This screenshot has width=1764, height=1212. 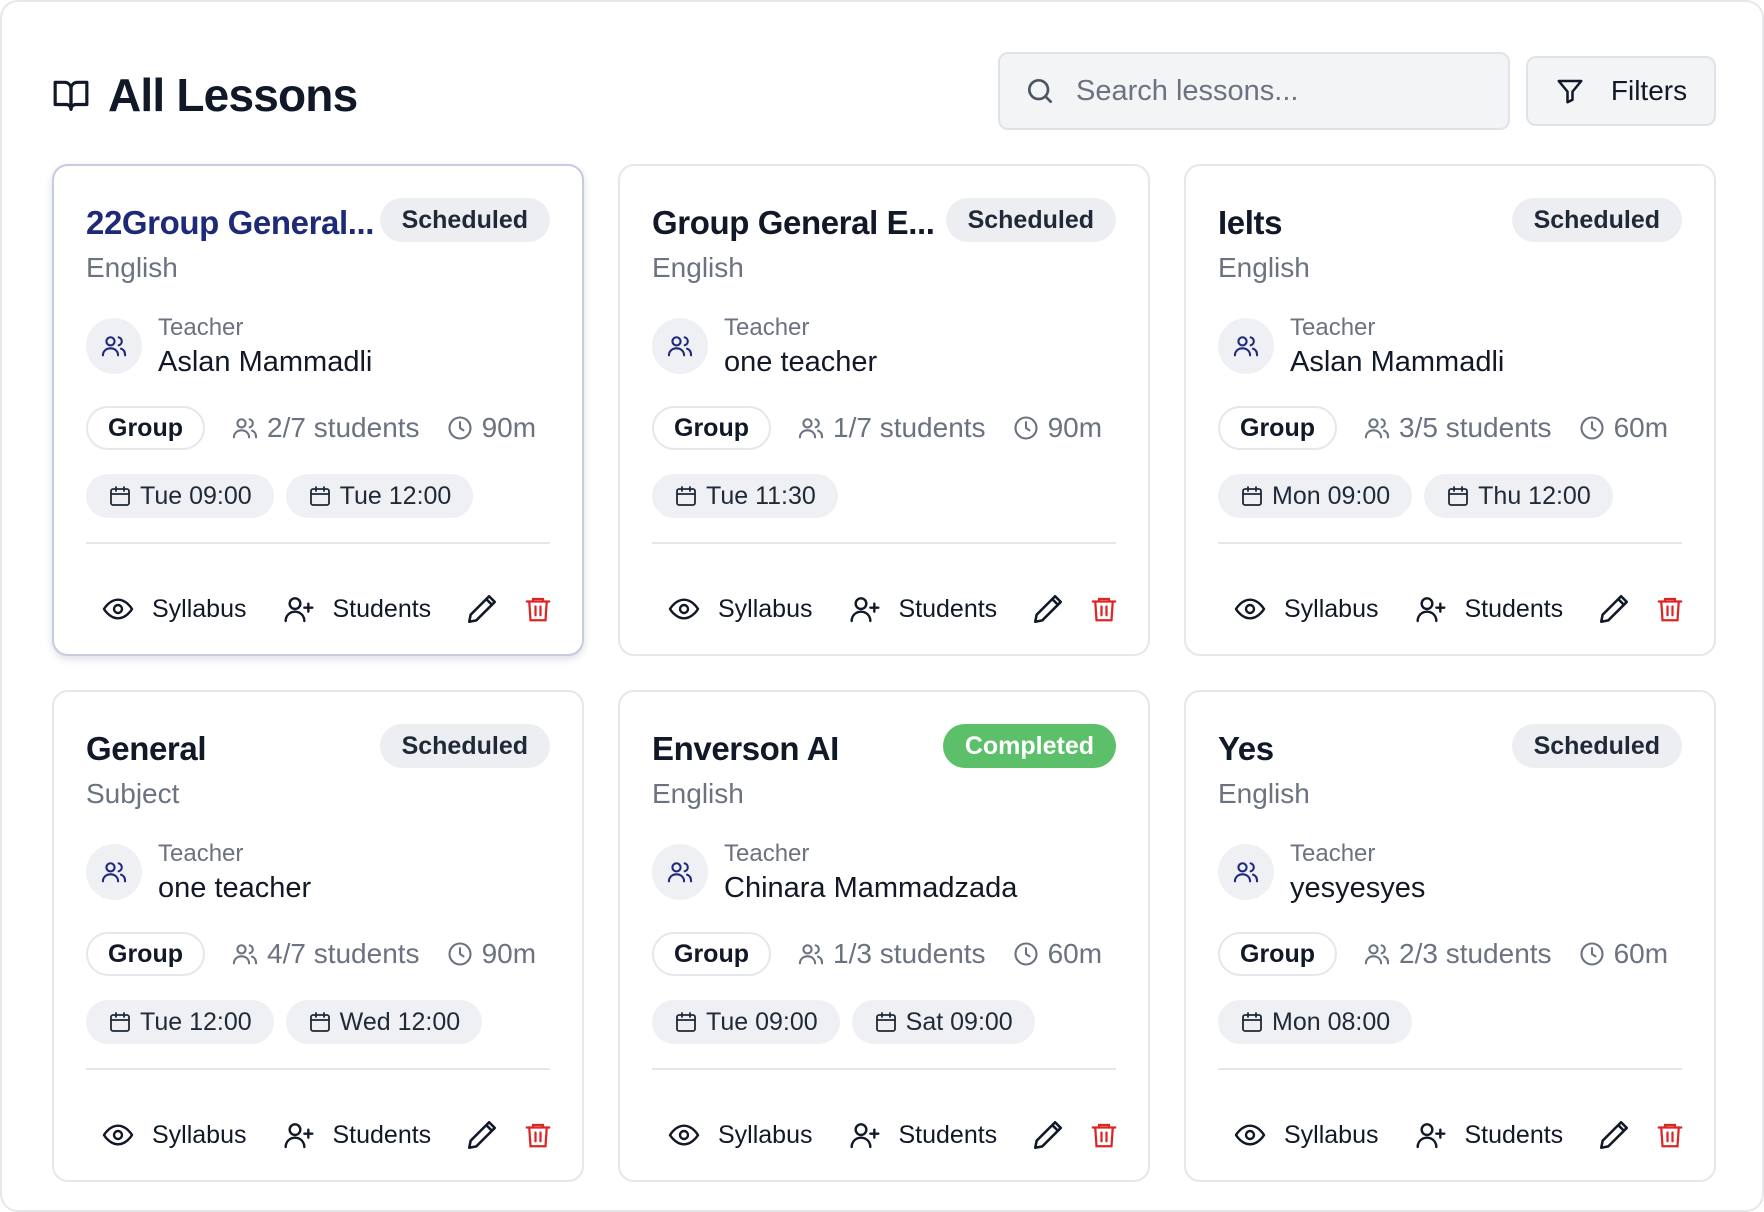 I want to click on status-badge: Completed, so click(x=1029, y=746).